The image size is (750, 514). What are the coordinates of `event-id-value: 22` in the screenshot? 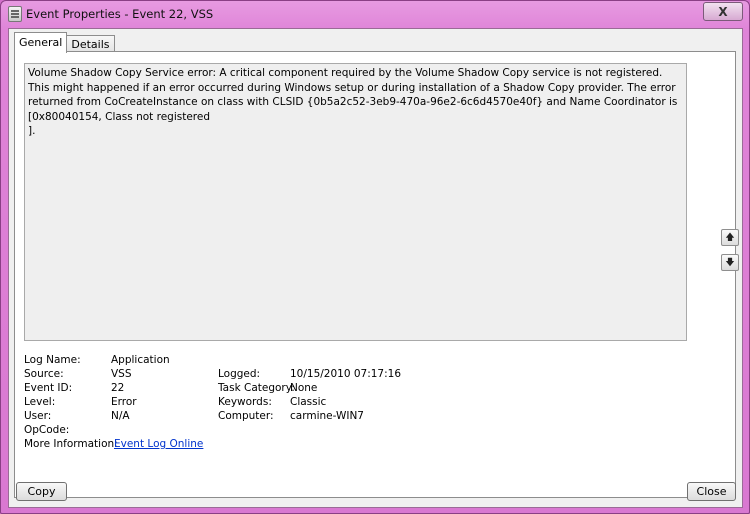 It's located at (118, 388).